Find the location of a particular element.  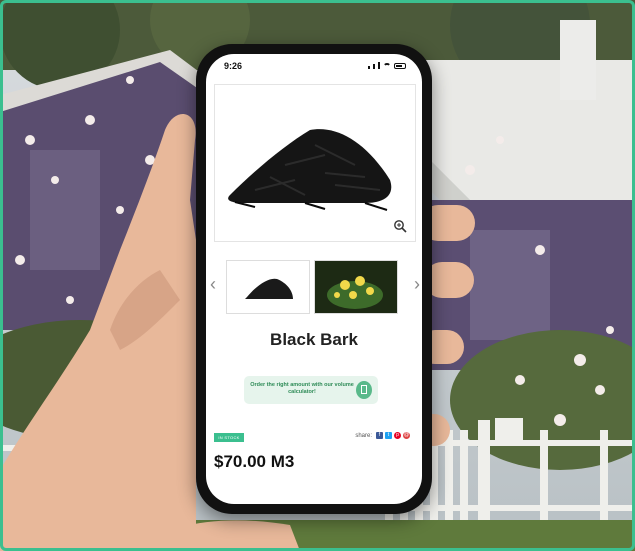

share-bar: share: f t p @ is located at coordinates (382, 435).